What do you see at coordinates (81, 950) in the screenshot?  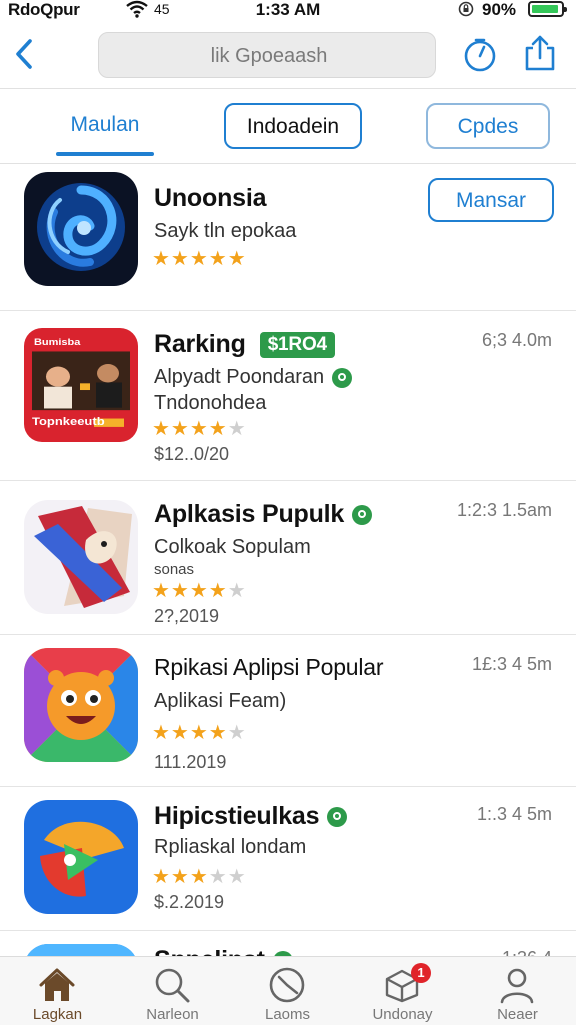 I see `app-icon-partial` at bounding box center [81, 950].